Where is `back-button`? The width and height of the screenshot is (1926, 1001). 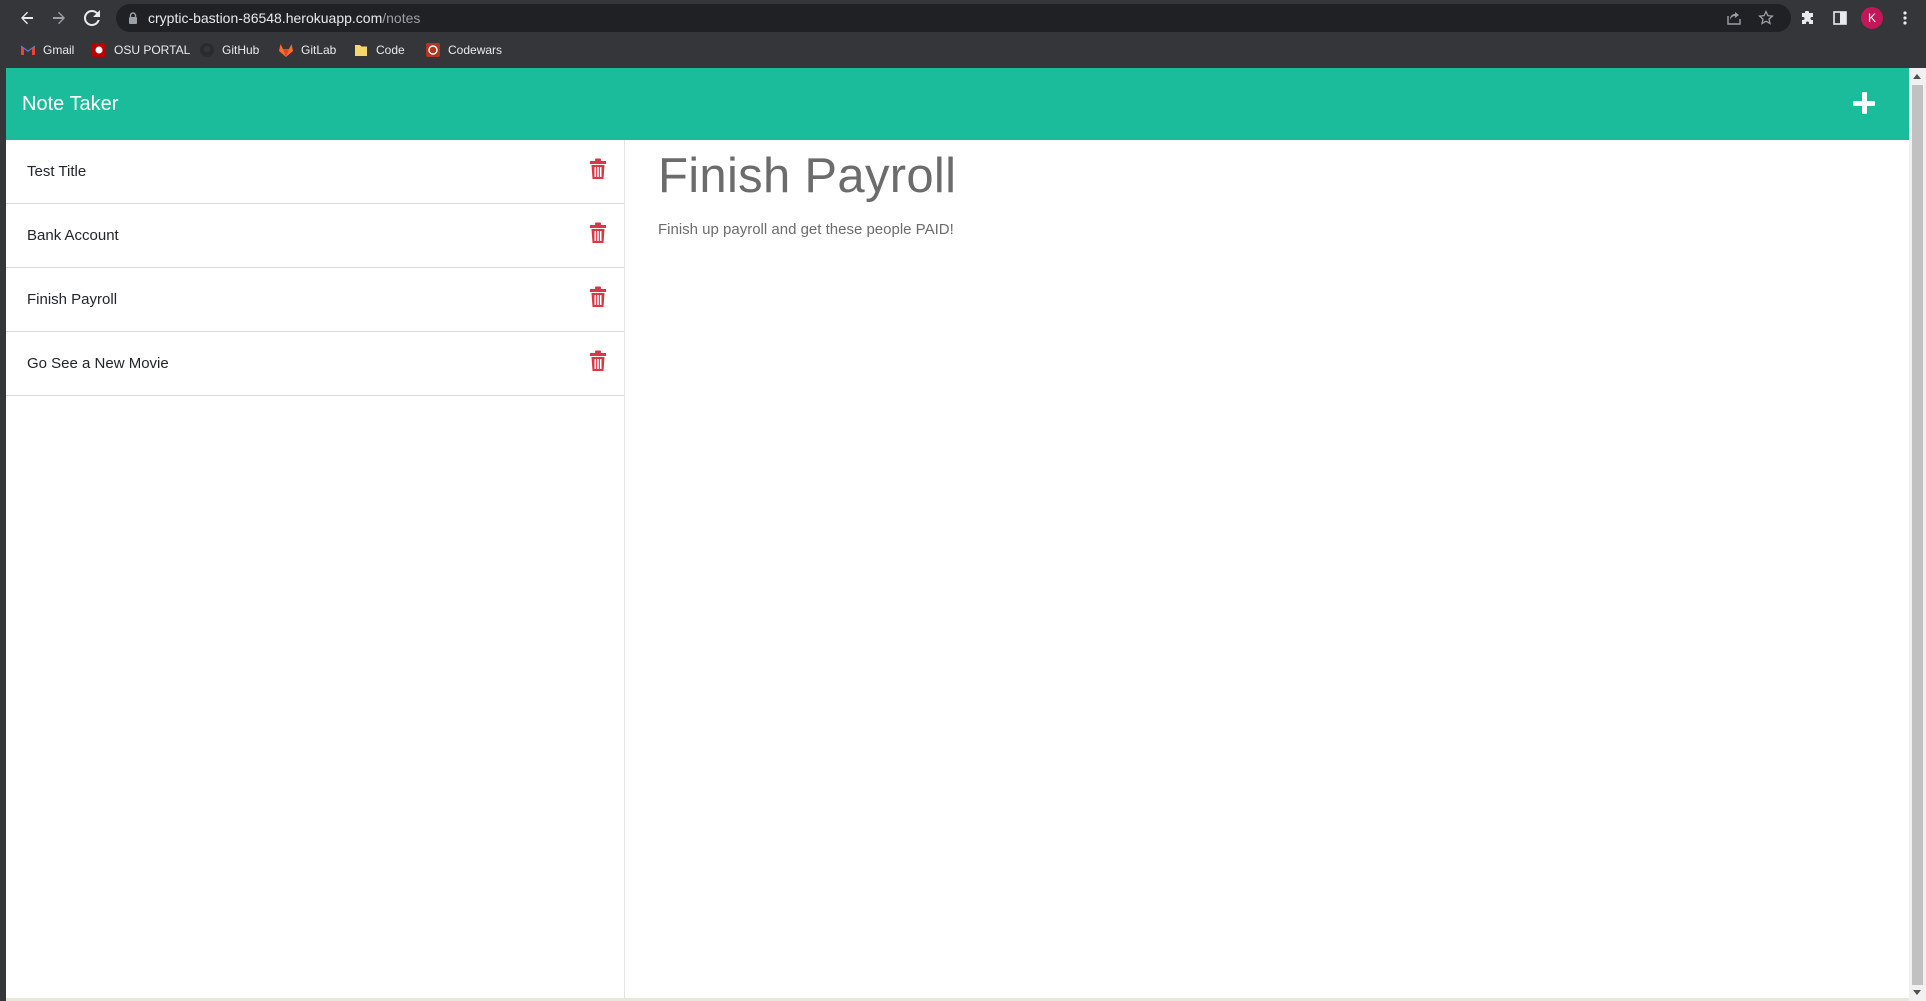 back-button is located at coordinates (27, 18).